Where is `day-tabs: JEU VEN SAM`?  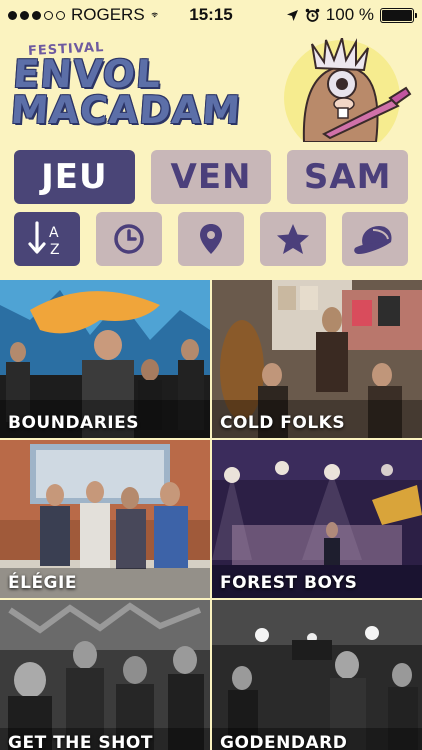
day-tabs: JEU VEN SAM is located at coordinates (211, 177).